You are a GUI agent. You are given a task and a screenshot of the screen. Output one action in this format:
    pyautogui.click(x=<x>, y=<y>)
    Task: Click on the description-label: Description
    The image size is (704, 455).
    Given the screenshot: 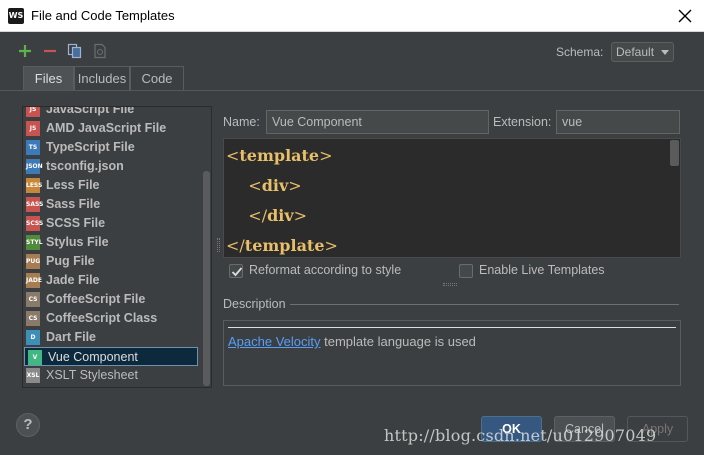 What is the action you would take?
    pyautogui.click(x=254, y=304)
    